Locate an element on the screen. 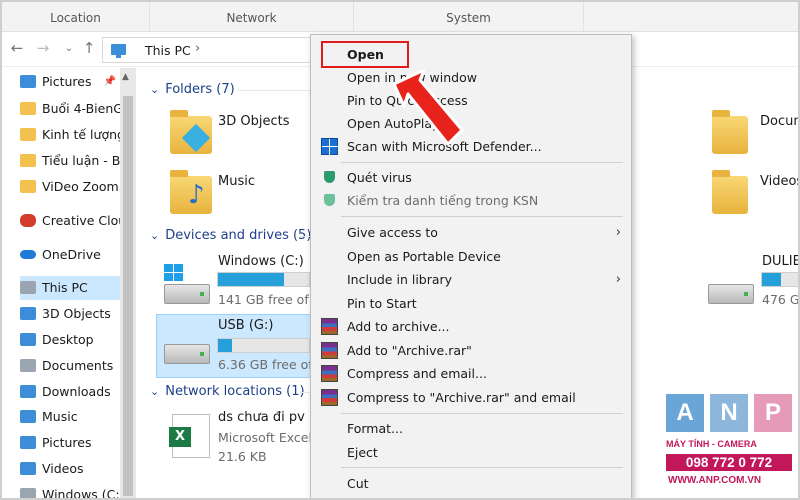  excel-file-icon: X is located at coordinates (189, 436).